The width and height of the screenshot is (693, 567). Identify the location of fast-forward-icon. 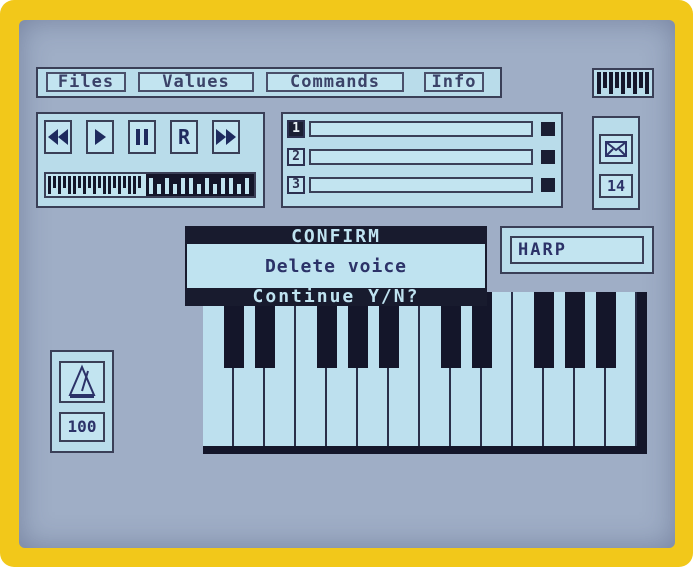
(226, 137).